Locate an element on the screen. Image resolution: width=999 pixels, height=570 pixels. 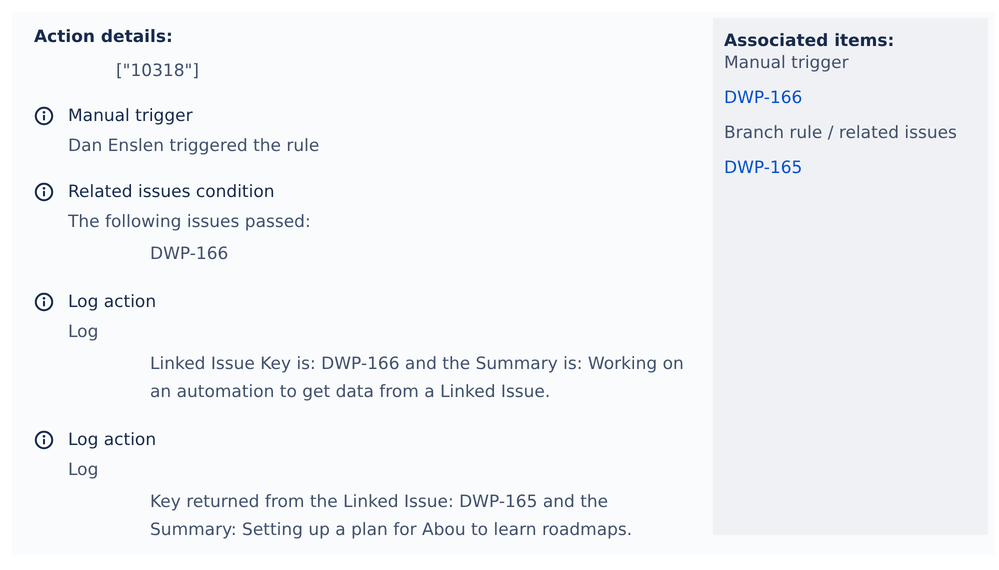
item-label: Manual trigger is located at coordinates (786, 63).